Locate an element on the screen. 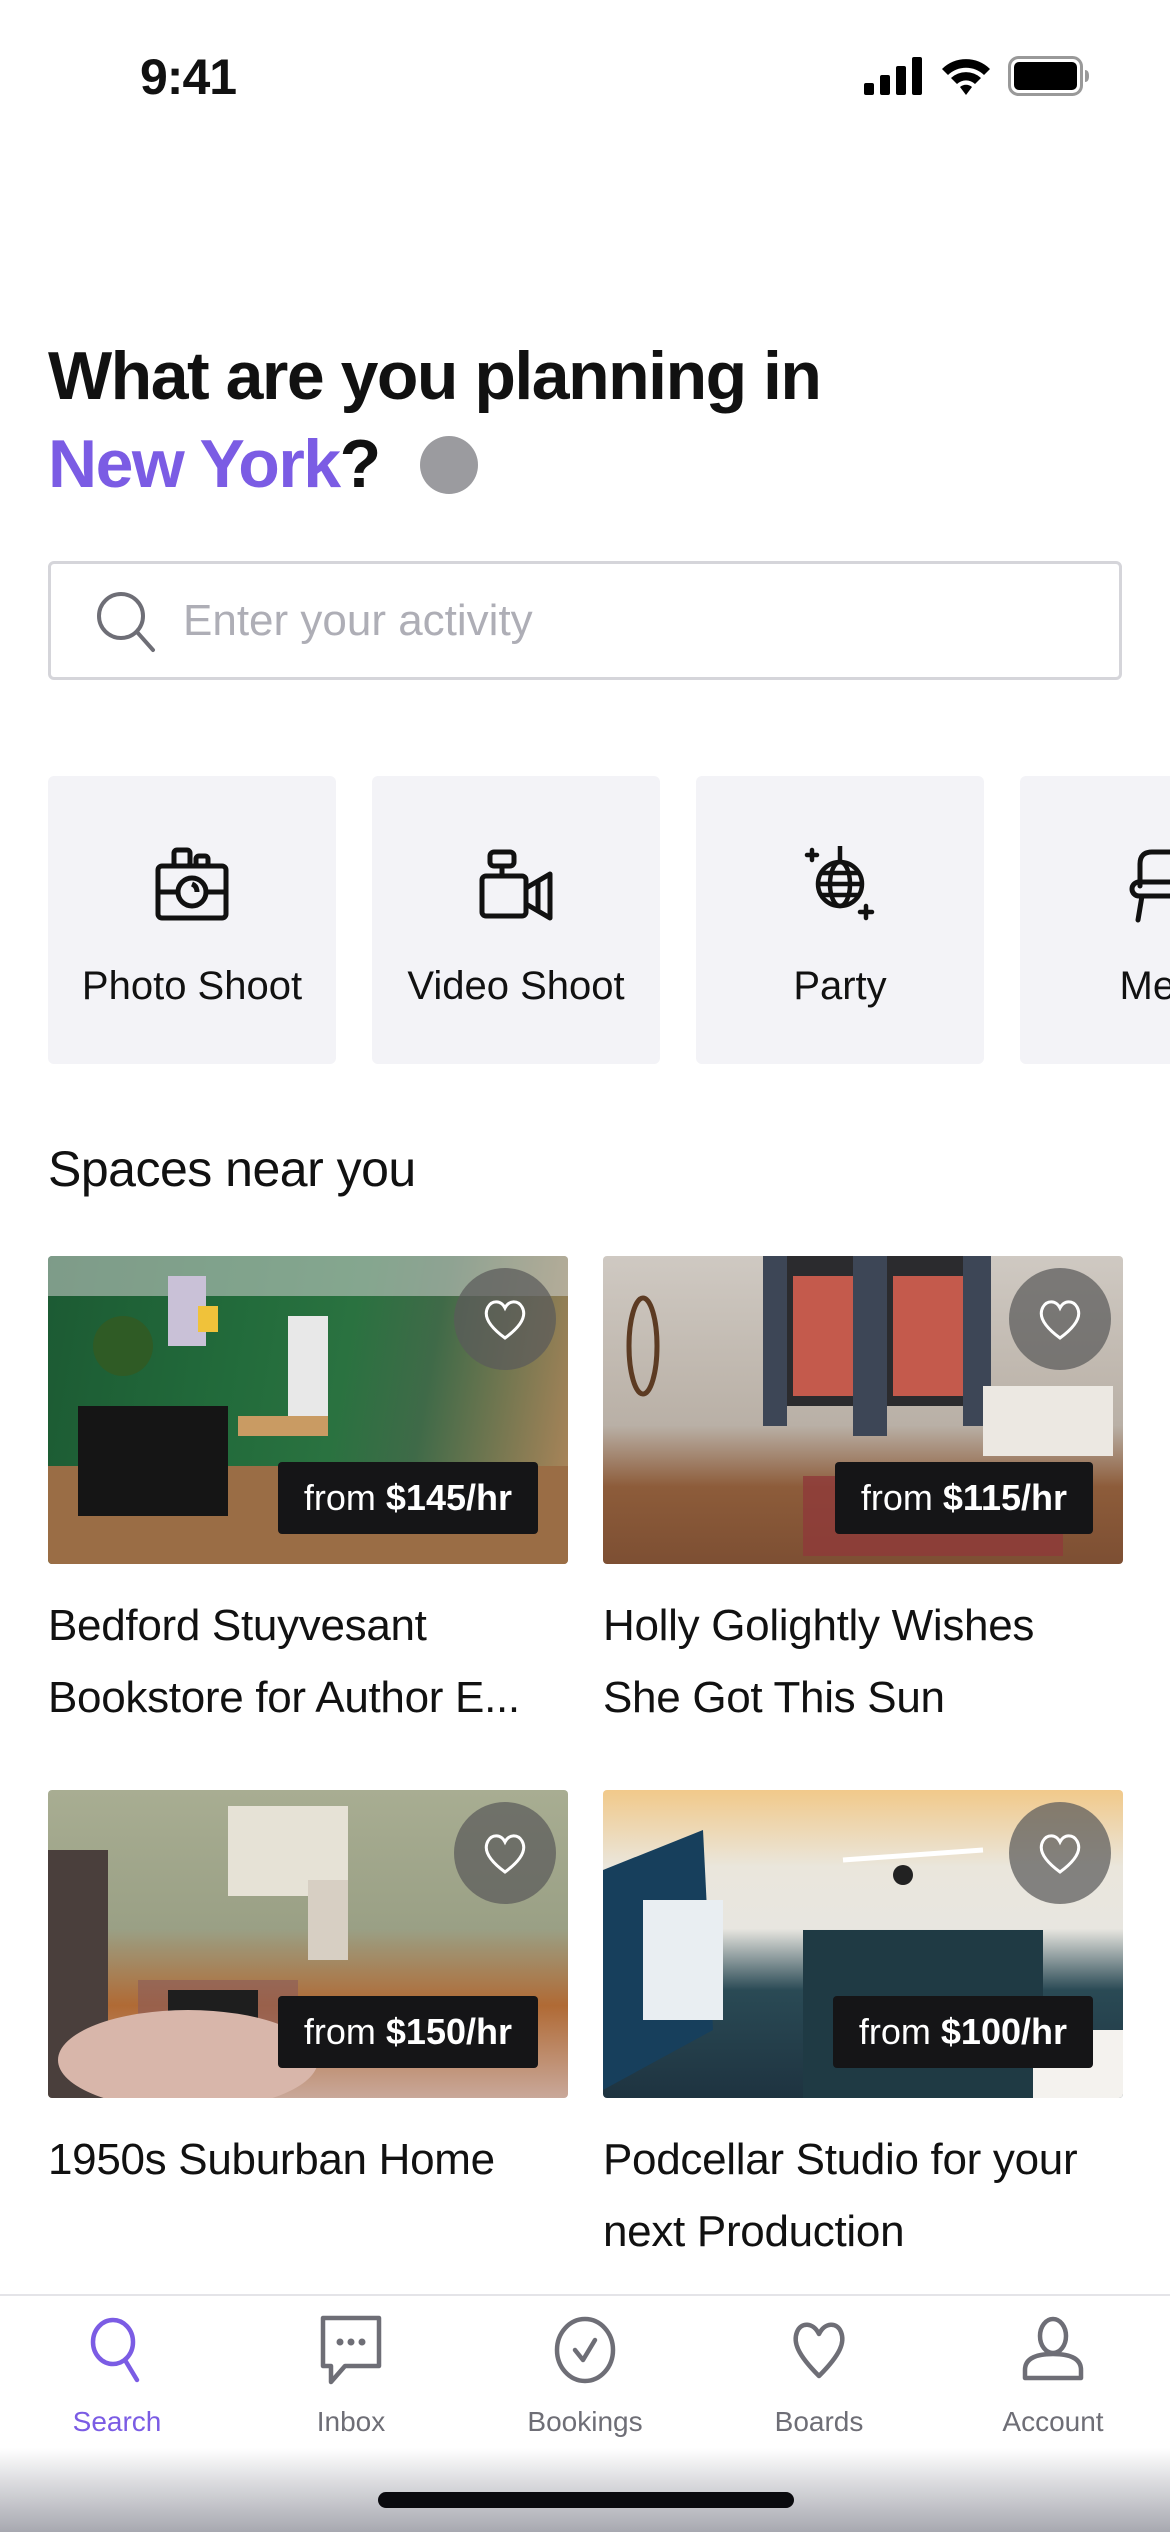  status-bar: 9:41 is located at coordinates (585, 75).